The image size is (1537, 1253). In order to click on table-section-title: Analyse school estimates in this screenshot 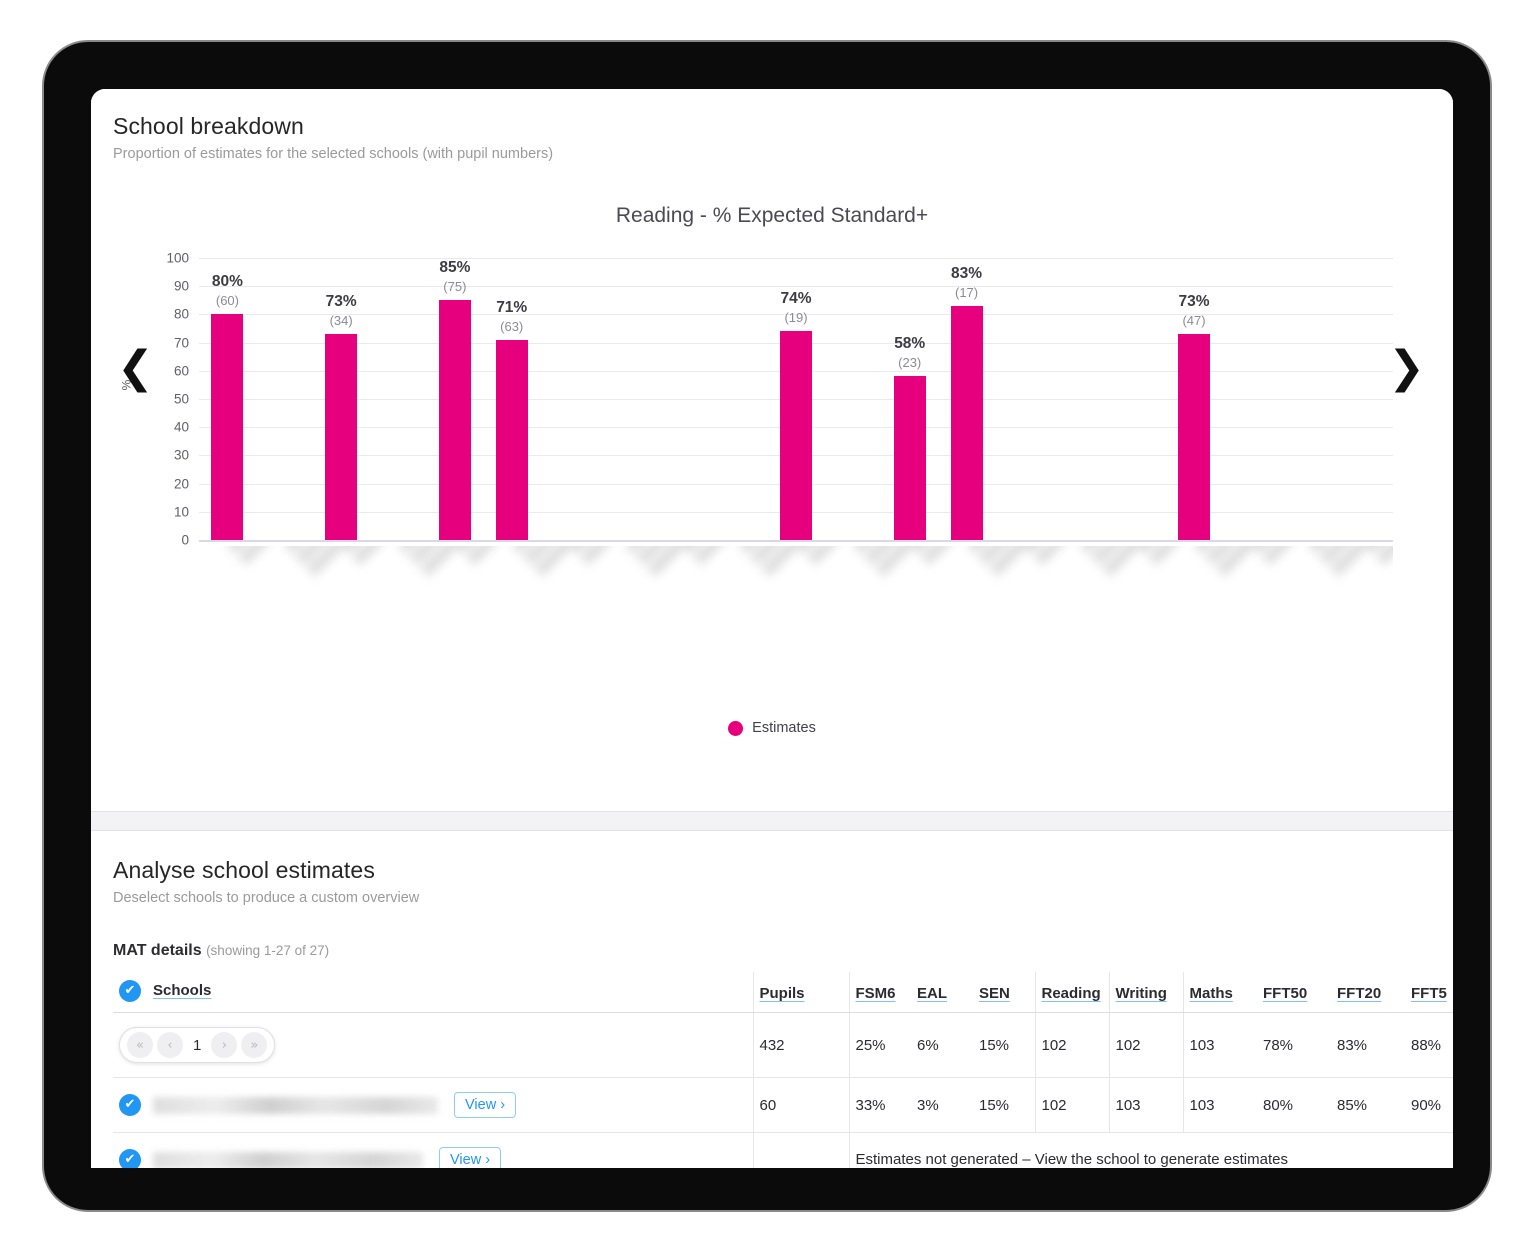, I will do `click(244, 870)`.